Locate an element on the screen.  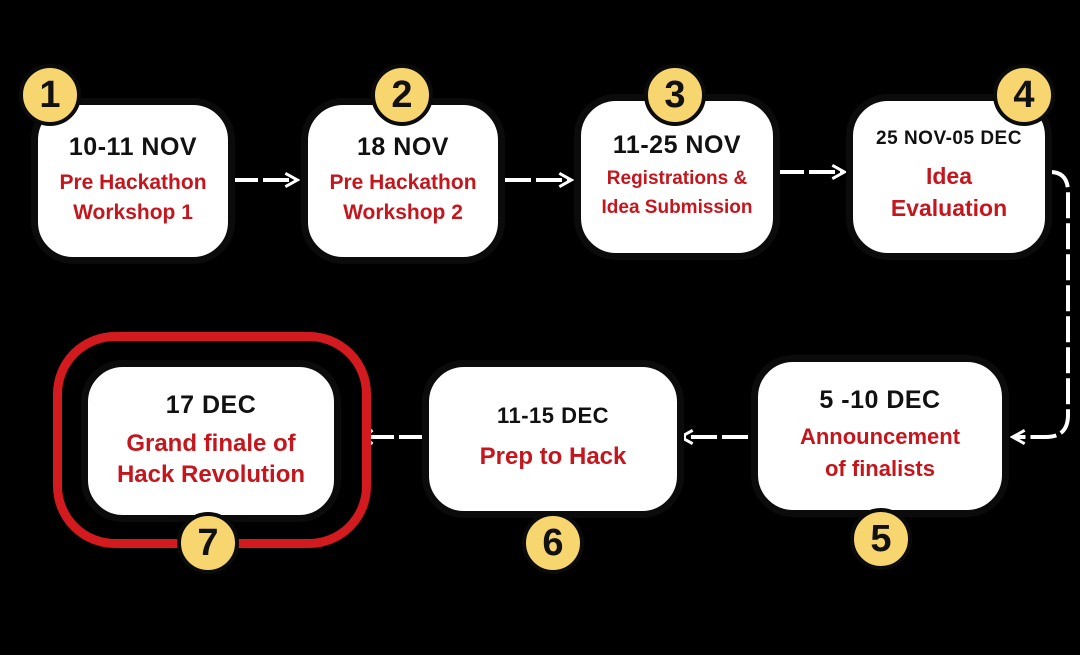
step-title: Registrations & Idea Submission is located at coordinates (677, 193).